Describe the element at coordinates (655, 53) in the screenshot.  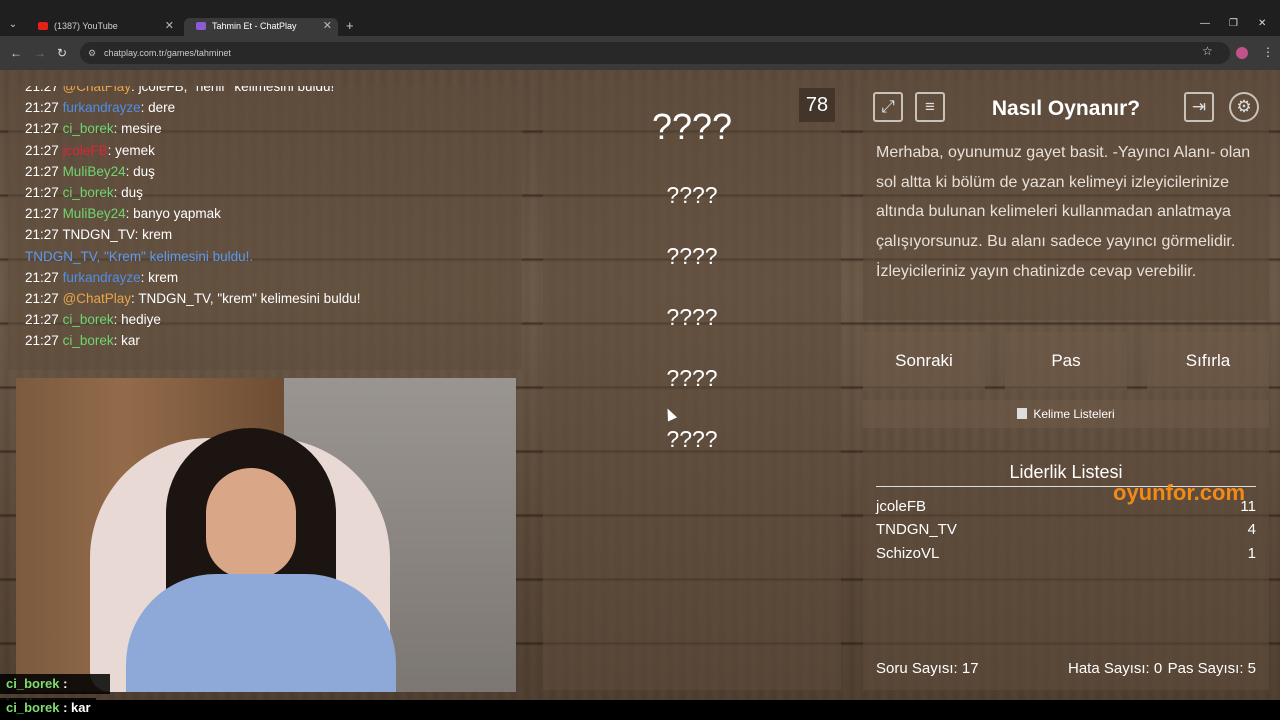
I see `url-field: ⚙ chatplay.com.tr/games/tahminet` at that location.